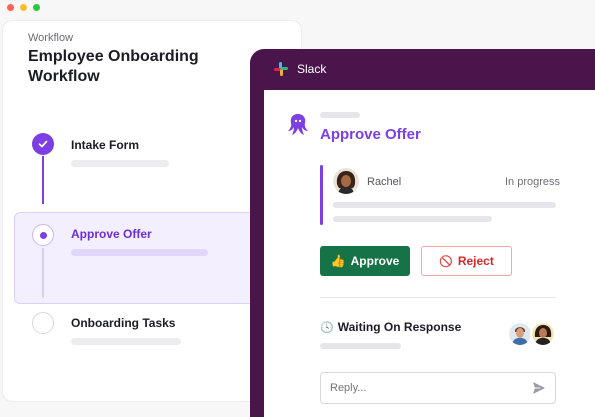  I want to click on send-icon, so click(539, 388).